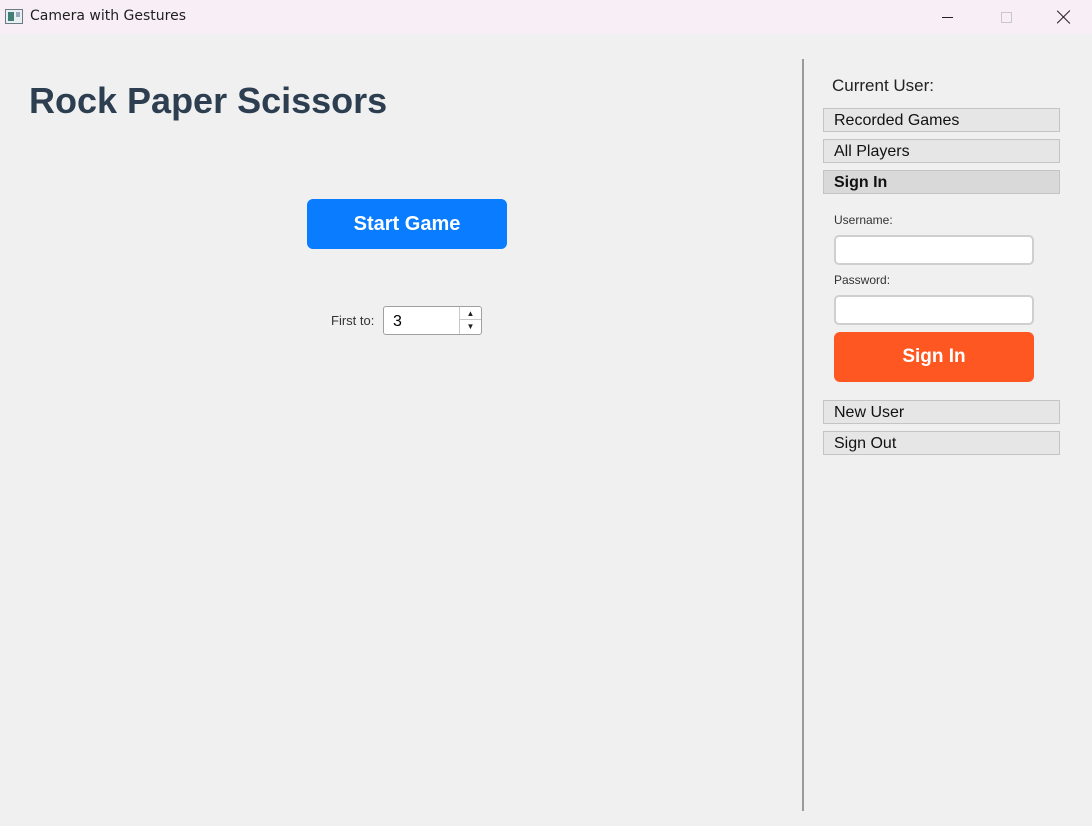 This screenshot has width=1092, height=826. What do you see at coordinates (432, 320) in the screenshot?
I see `first-to-spinbox: 3 ▲ ▼` at bounding box center [432, 320].